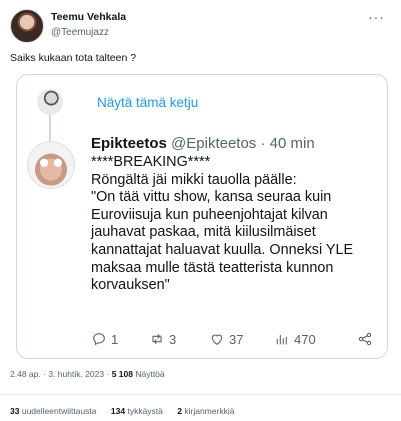 The image size is (401, 421). What do you see at coordinates (122, 374) in the screenshot?
I see `tweet-views-count: 5 108` at bounding box center [122, 374].